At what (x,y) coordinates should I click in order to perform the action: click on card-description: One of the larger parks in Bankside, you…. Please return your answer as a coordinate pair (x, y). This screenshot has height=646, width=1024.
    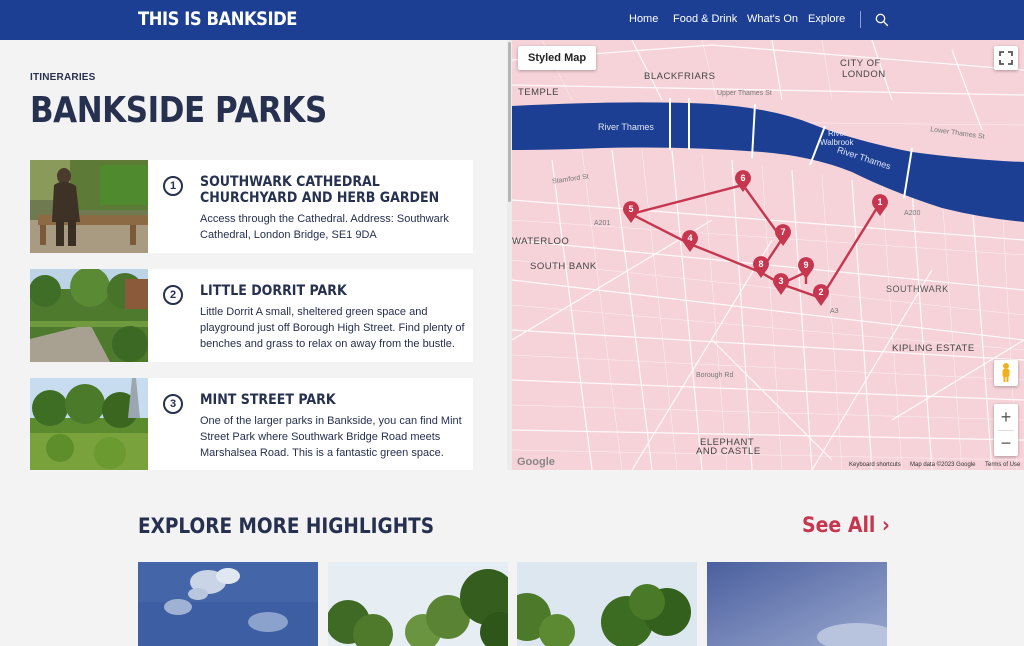
    Looking at the image, I should click on (331, 437).